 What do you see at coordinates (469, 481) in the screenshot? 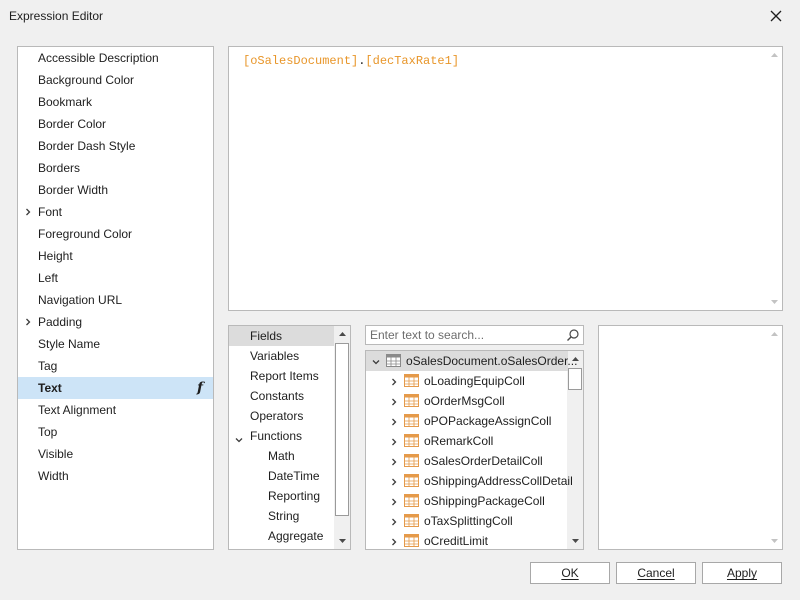
I see `field-node: oShippingAddressCollDetail` at bounding box center [469, 481].